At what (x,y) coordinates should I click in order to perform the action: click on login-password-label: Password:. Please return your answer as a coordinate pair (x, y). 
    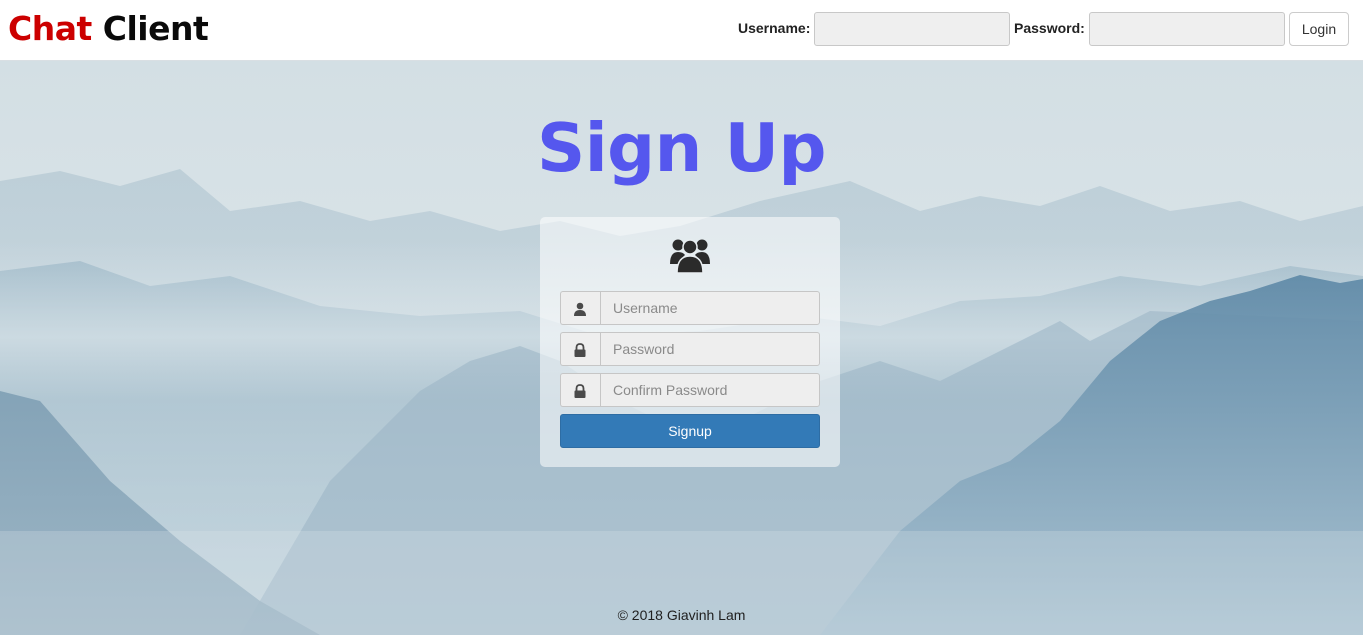
    Looking at the image, I should click on (1049, 28).